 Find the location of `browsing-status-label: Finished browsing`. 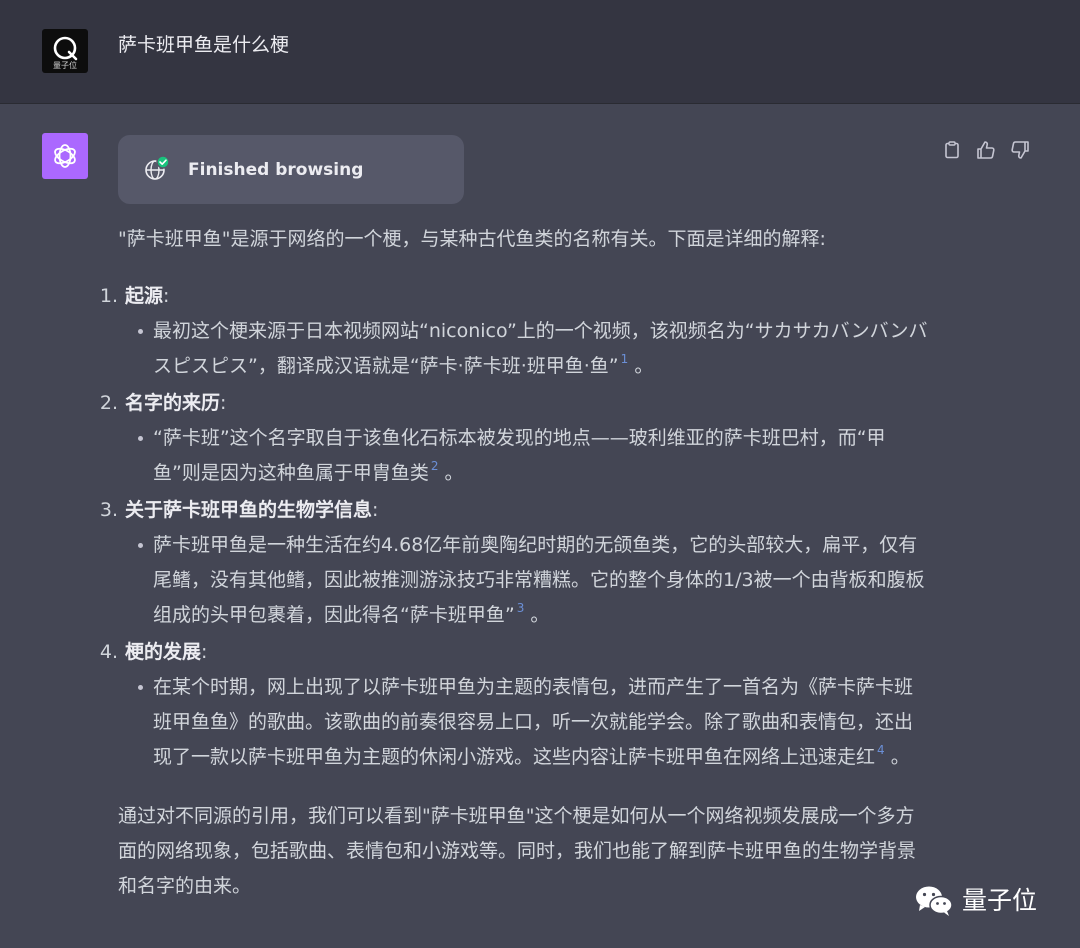

browsing-status-label: Finished browsing is located at coordinates (276, 170).